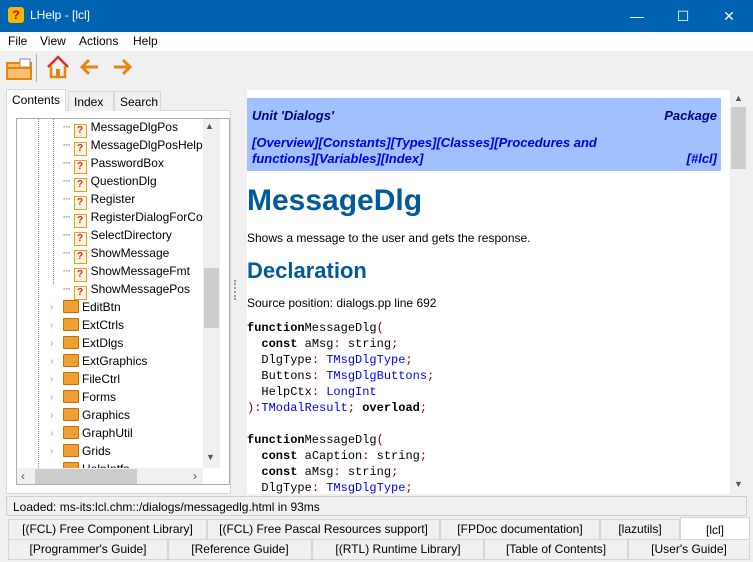 This screenshot has height=562, width=753. I want to click on link-variables: [Variables], so click(348, 158).